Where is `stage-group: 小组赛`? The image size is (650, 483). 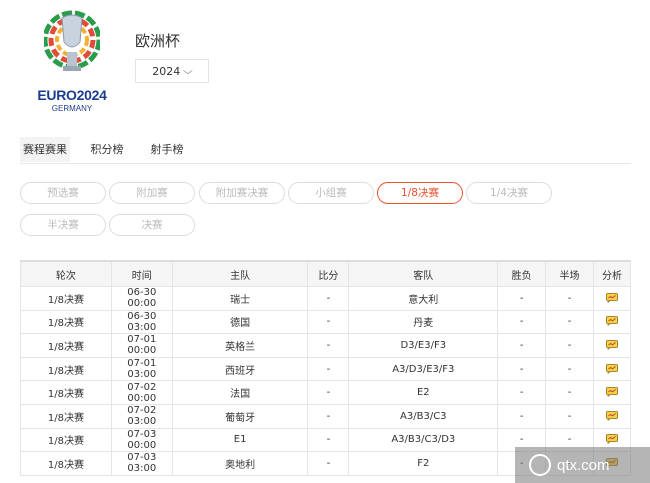
stage-group: 小组赛 is located at coordinates (331, 193).